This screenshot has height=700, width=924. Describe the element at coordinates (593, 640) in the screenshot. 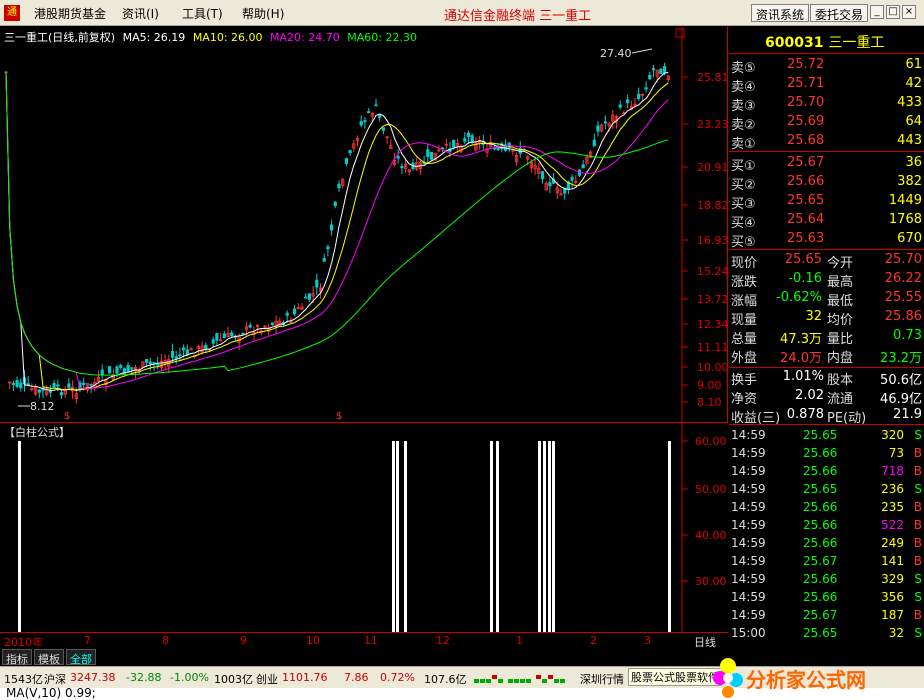

I see `x-label: 2` at that location.